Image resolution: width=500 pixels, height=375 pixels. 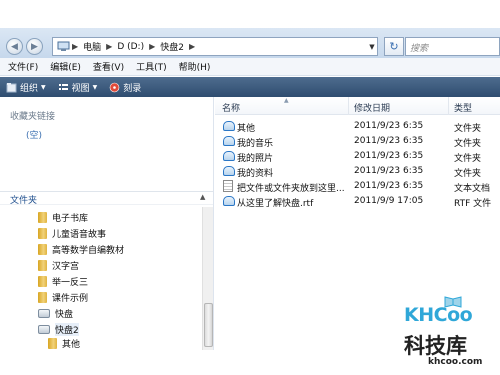 I want to click on tree-item-label: 快盘2, so click(x=67, y=329).